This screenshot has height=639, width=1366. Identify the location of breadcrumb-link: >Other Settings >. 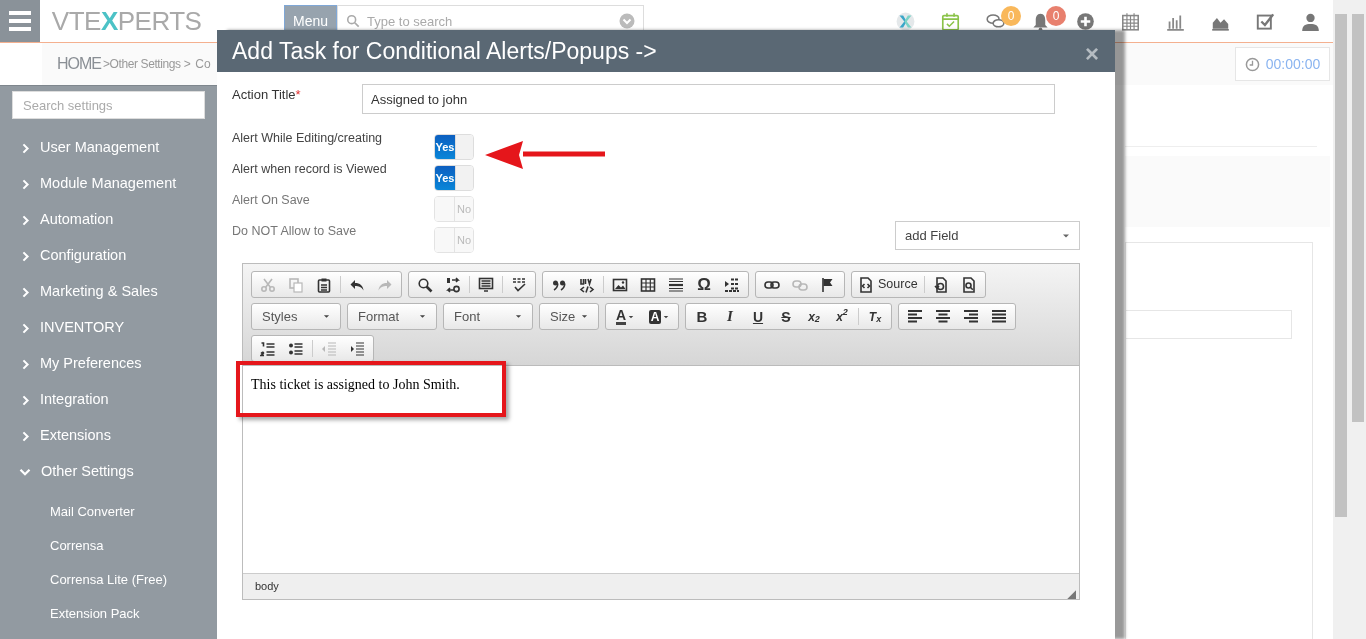
(147, 64).